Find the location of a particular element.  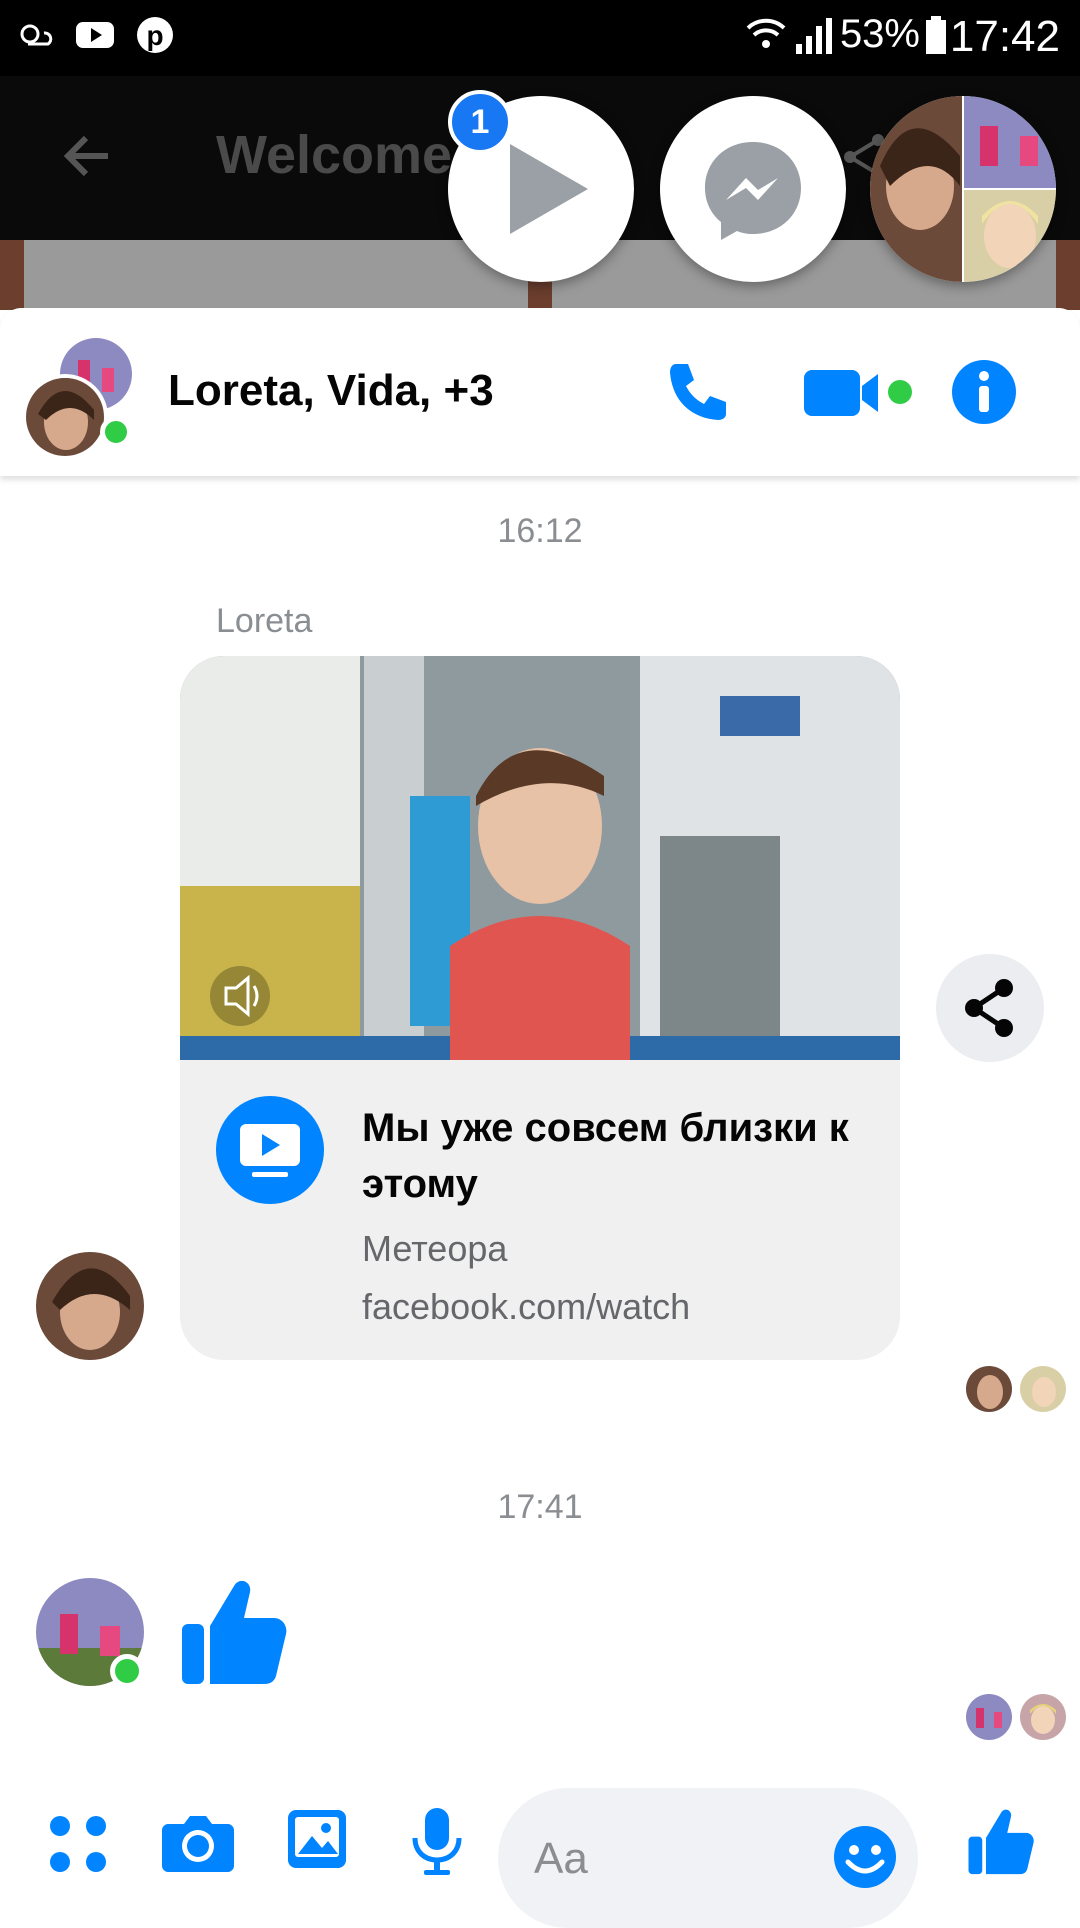

group-member-avatar is located at coordinates (65, 417).